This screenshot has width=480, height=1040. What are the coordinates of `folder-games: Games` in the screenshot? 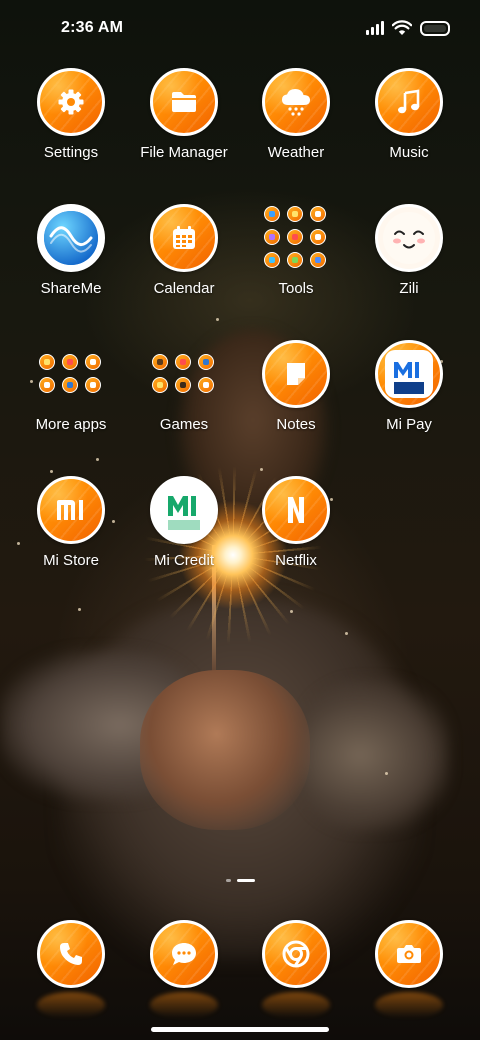 It's located at (184, 396).